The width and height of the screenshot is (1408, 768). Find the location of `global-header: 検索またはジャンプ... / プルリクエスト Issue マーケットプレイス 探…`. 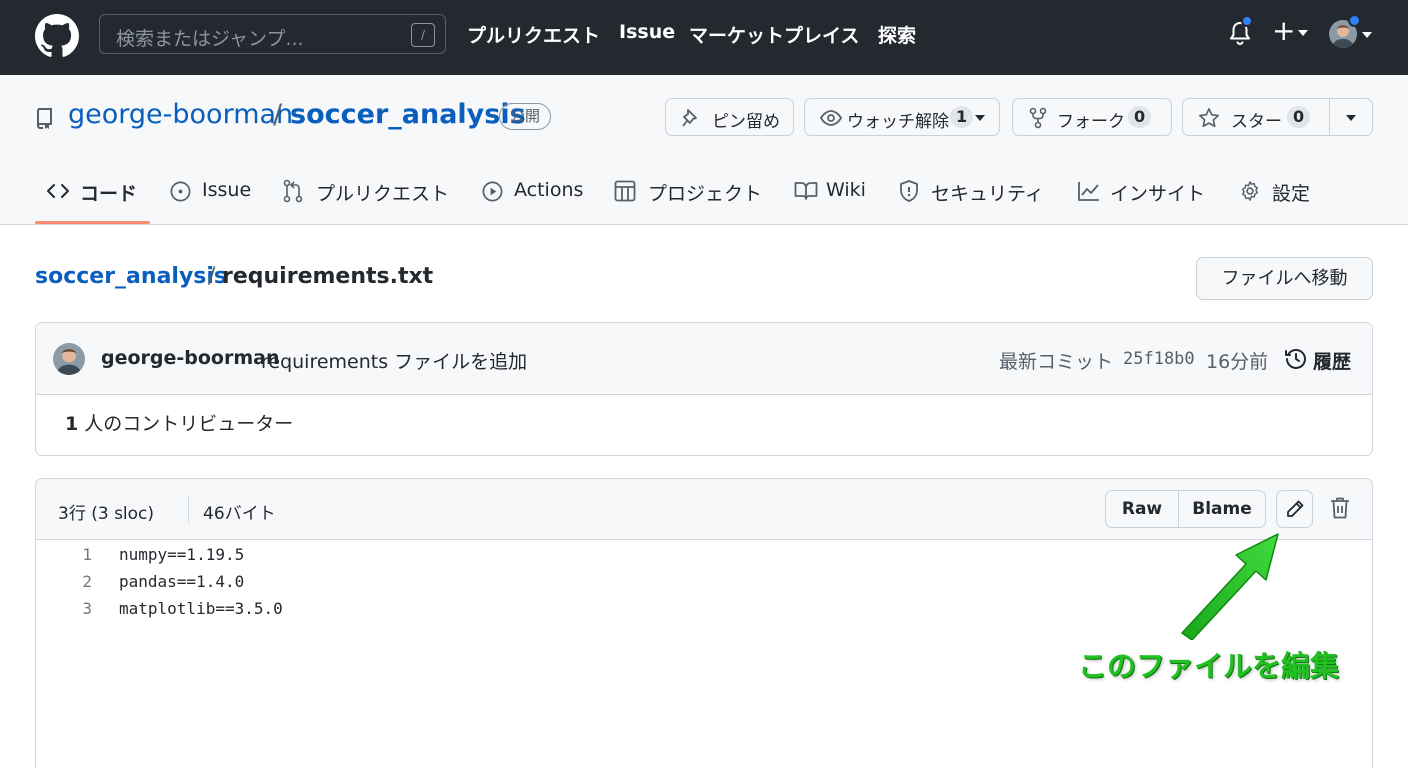

global-header: 検索またはジャンプ... / プルリクエスト Issue マーケットプレイス 探… is located at coordinates (704, 37).